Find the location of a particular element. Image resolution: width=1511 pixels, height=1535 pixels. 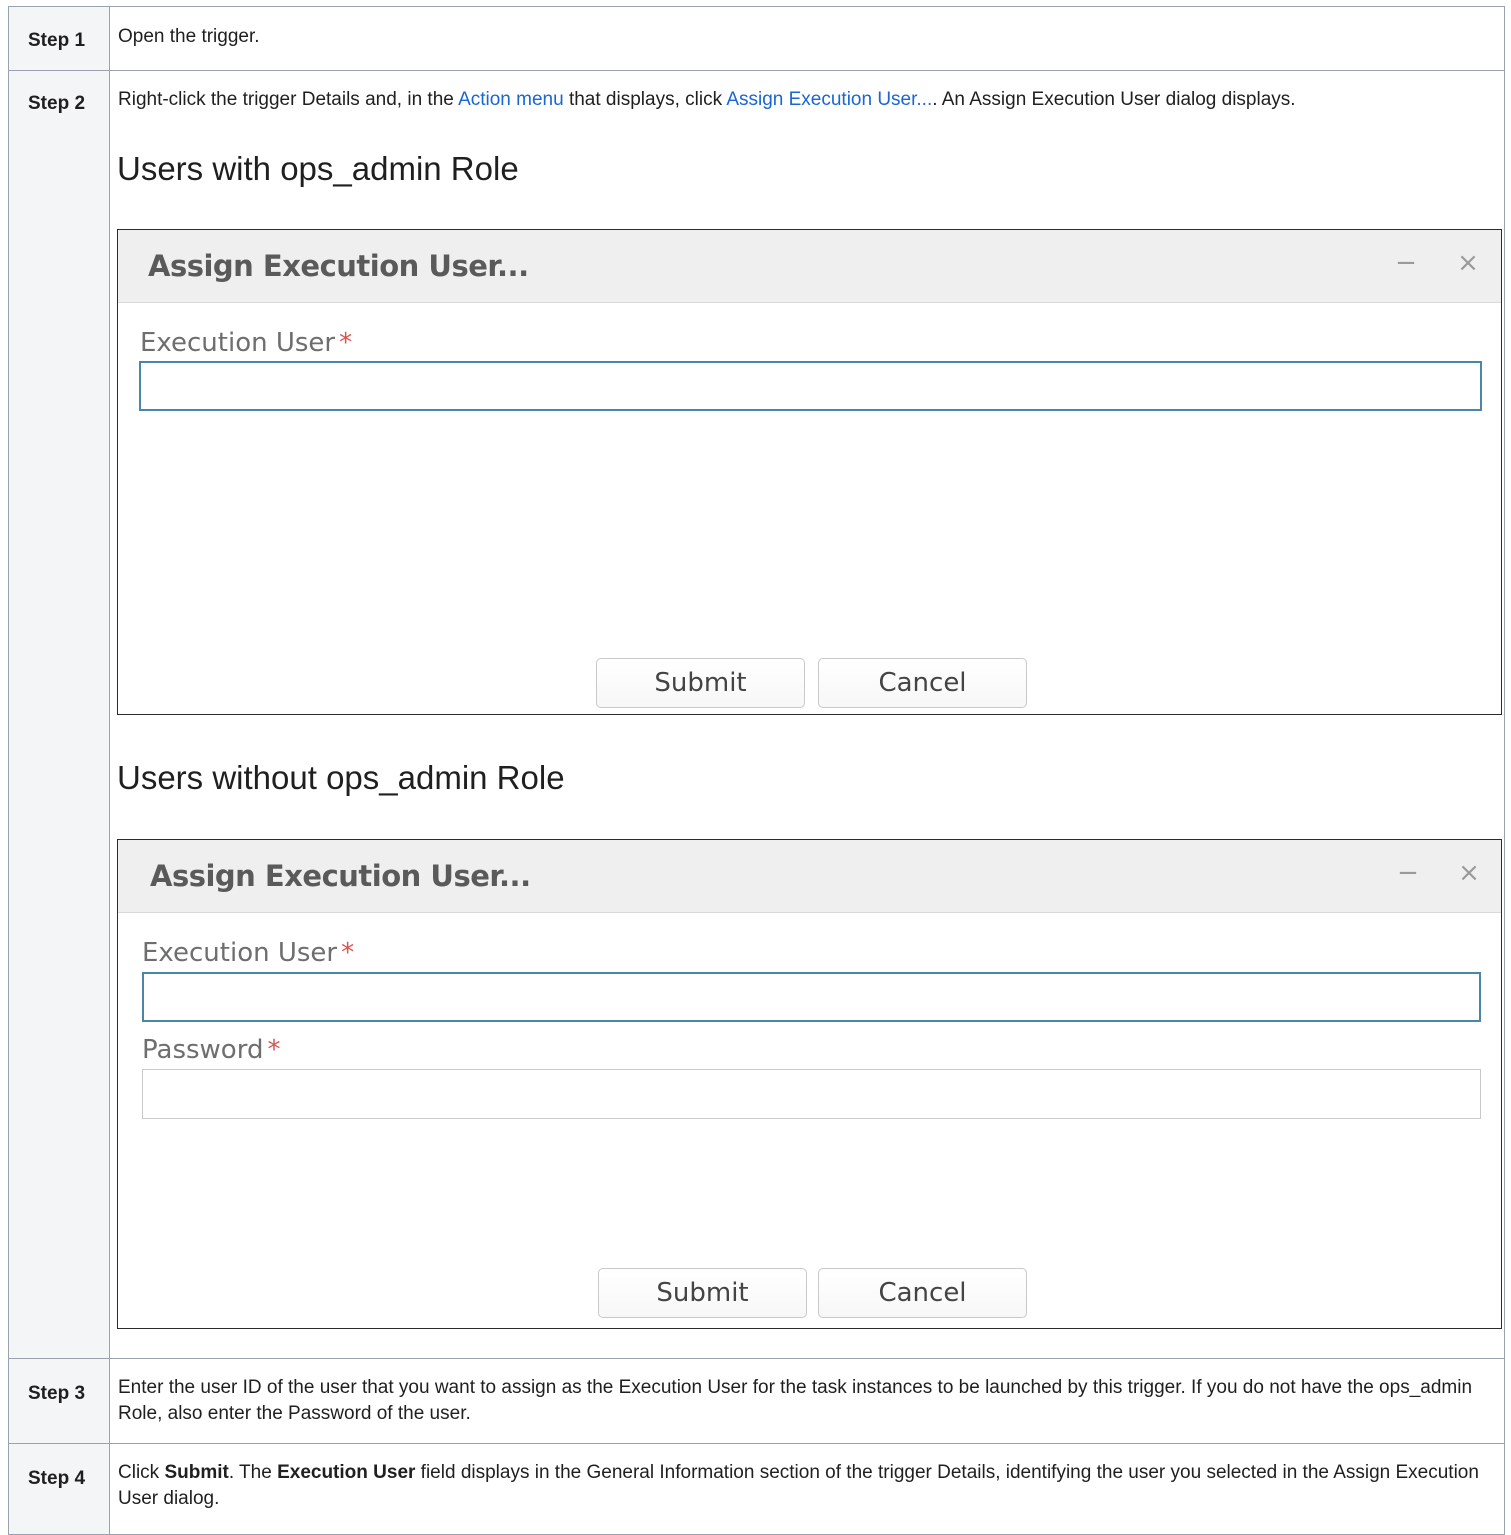

step-label: Step 2 is located at coordinates (57, 103).